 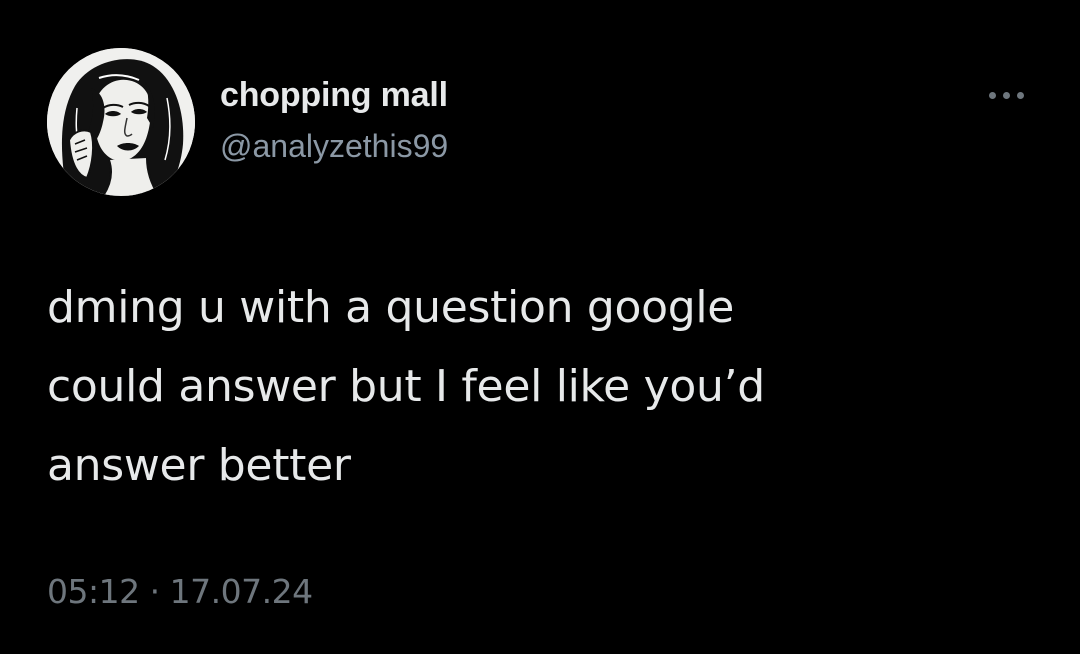 I want to click on username-handle: @analyzethis99, so click(x=334, y=146).